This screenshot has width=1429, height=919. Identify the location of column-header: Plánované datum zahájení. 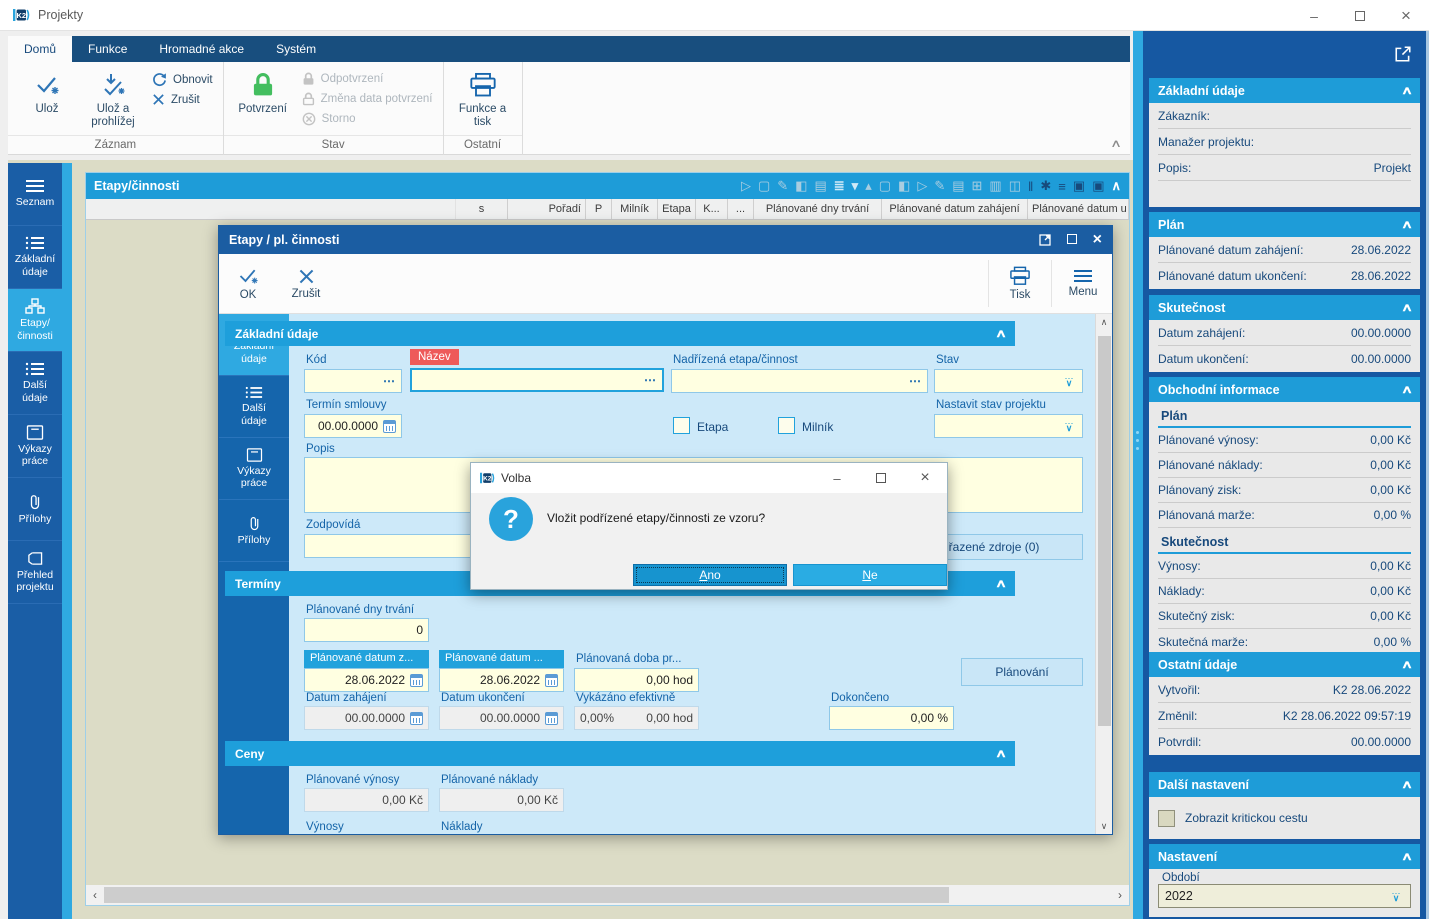
(955, 209).